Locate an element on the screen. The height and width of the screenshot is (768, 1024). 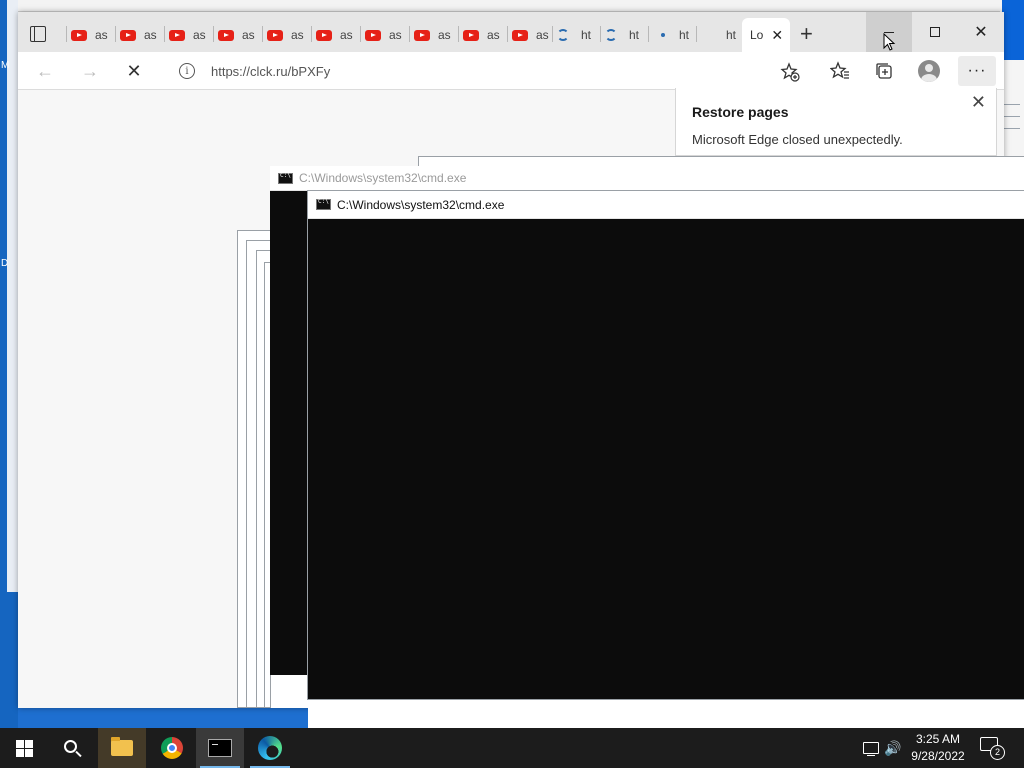
close-icon: ✕ is located at coordinates (978, 102).